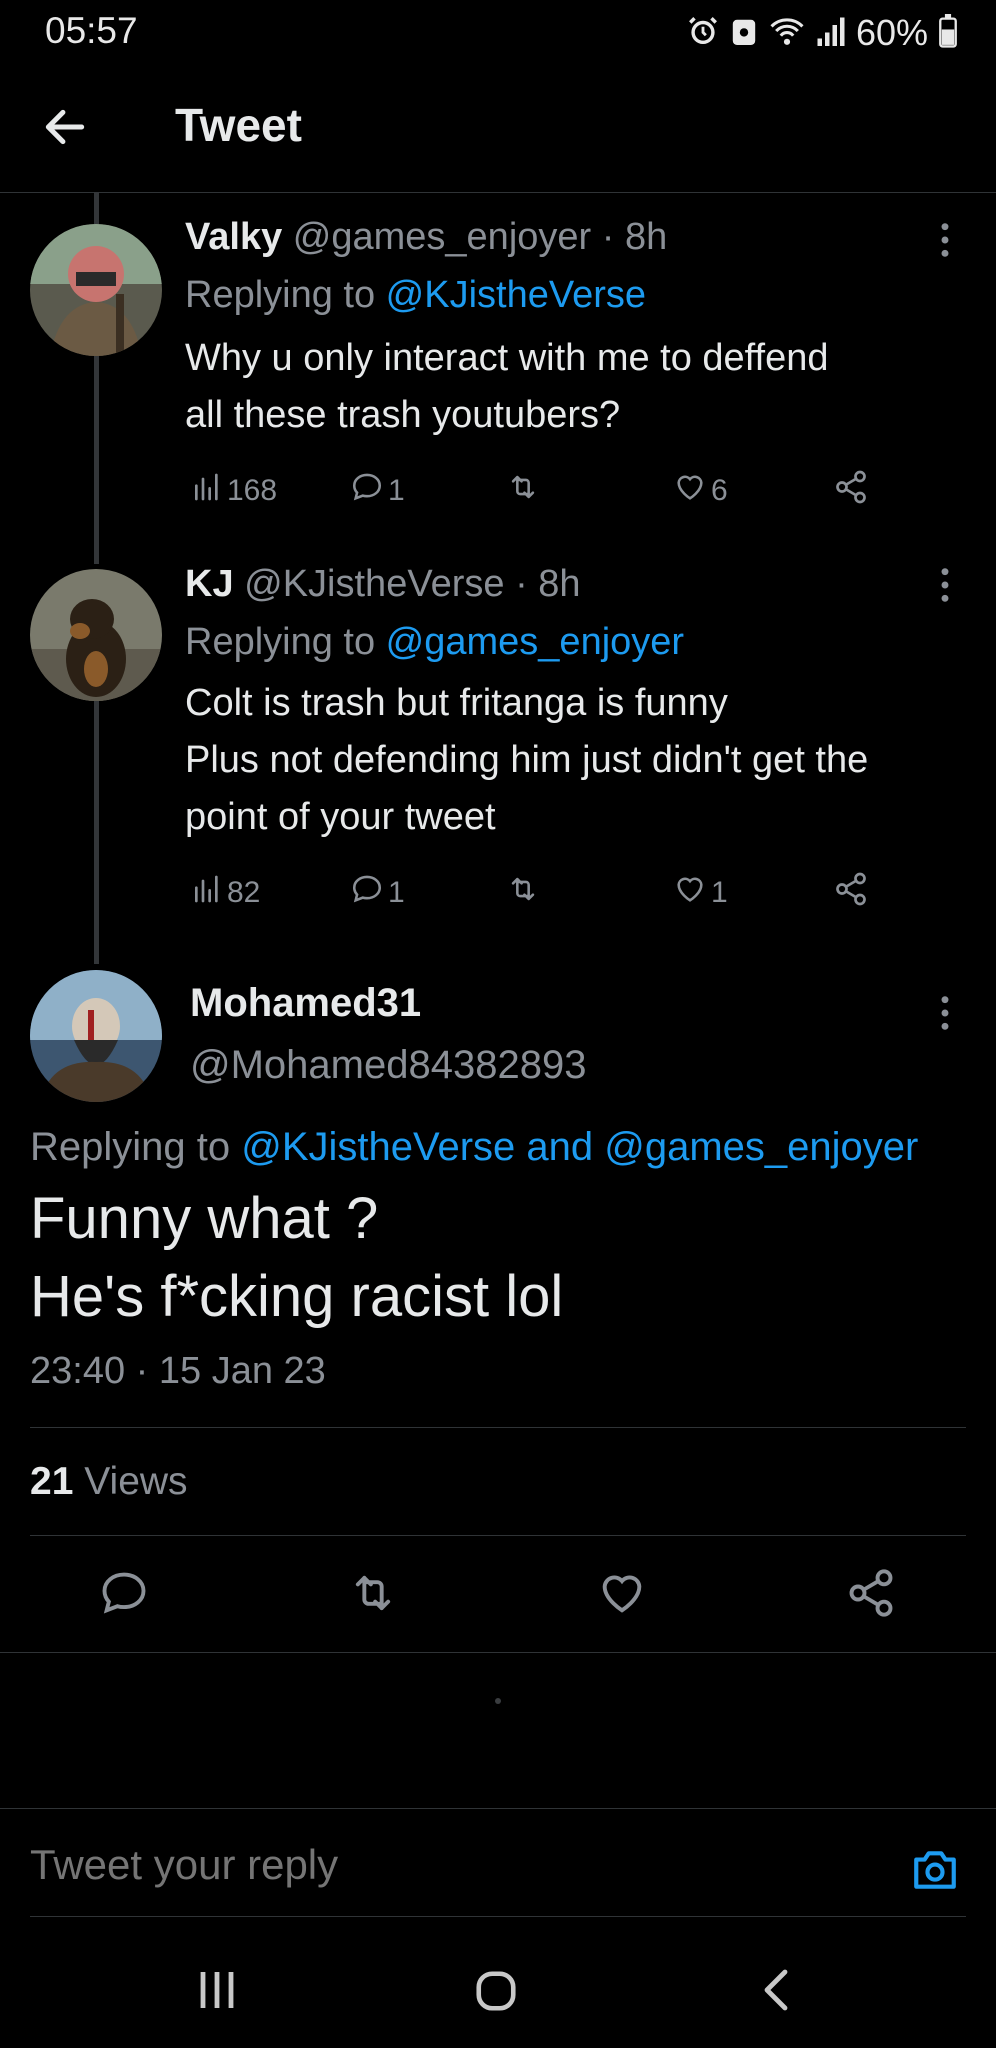 This screenshot has width=996, height=2048. I want to click on tweet-author-row: KJ @KJistheVerse · 8h, so click(383, 584).